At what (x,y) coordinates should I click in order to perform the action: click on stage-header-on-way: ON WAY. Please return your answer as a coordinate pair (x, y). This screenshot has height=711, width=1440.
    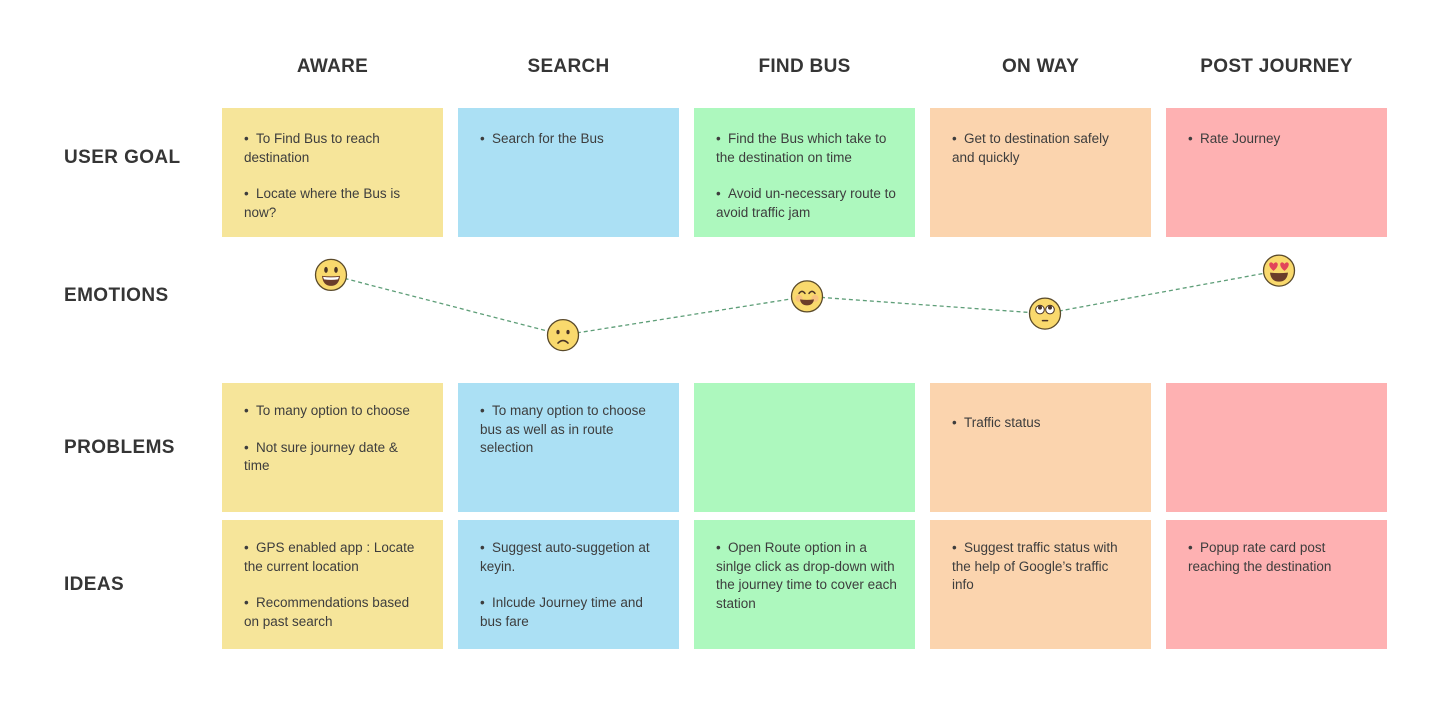
    Looking at the image, I should click on (1040, 66).